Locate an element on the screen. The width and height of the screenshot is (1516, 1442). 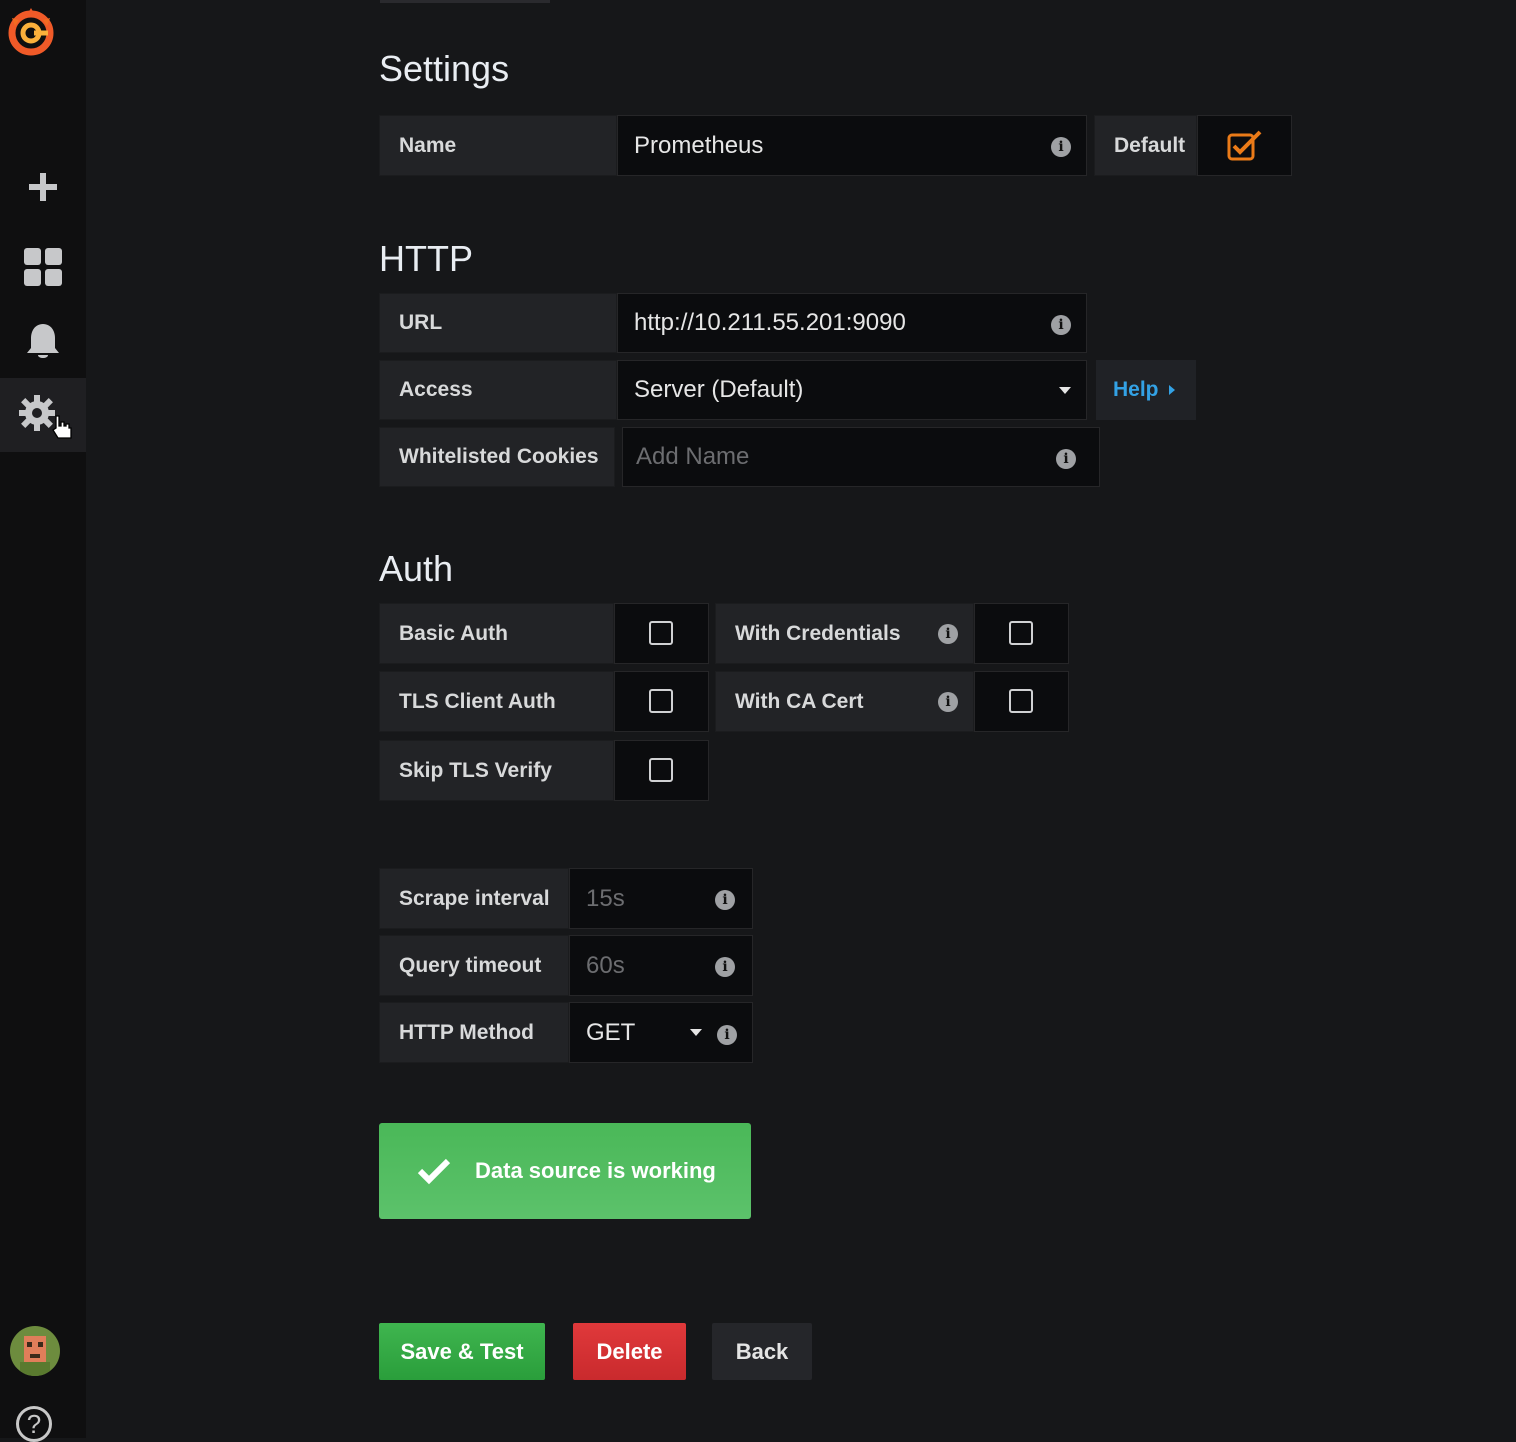
skip-tls-verify-label: Skip TLS Verify is located at coordinates (496, 770).